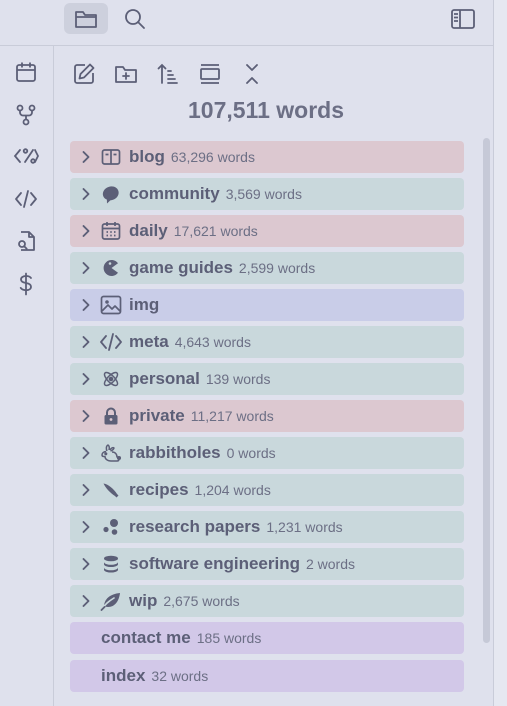  What do you see at coordinates (267, 305) in the screenshot?
I see `folder-img: img` at bounding box center [267, 305].